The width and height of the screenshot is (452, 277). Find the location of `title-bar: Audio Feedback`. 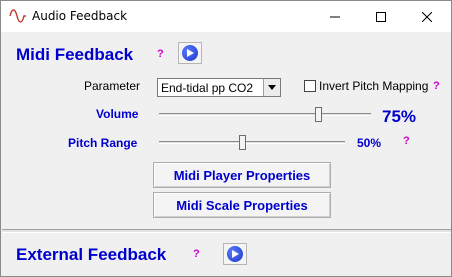

title-bar: Audio Feedback is located at coordinates (226, 16).